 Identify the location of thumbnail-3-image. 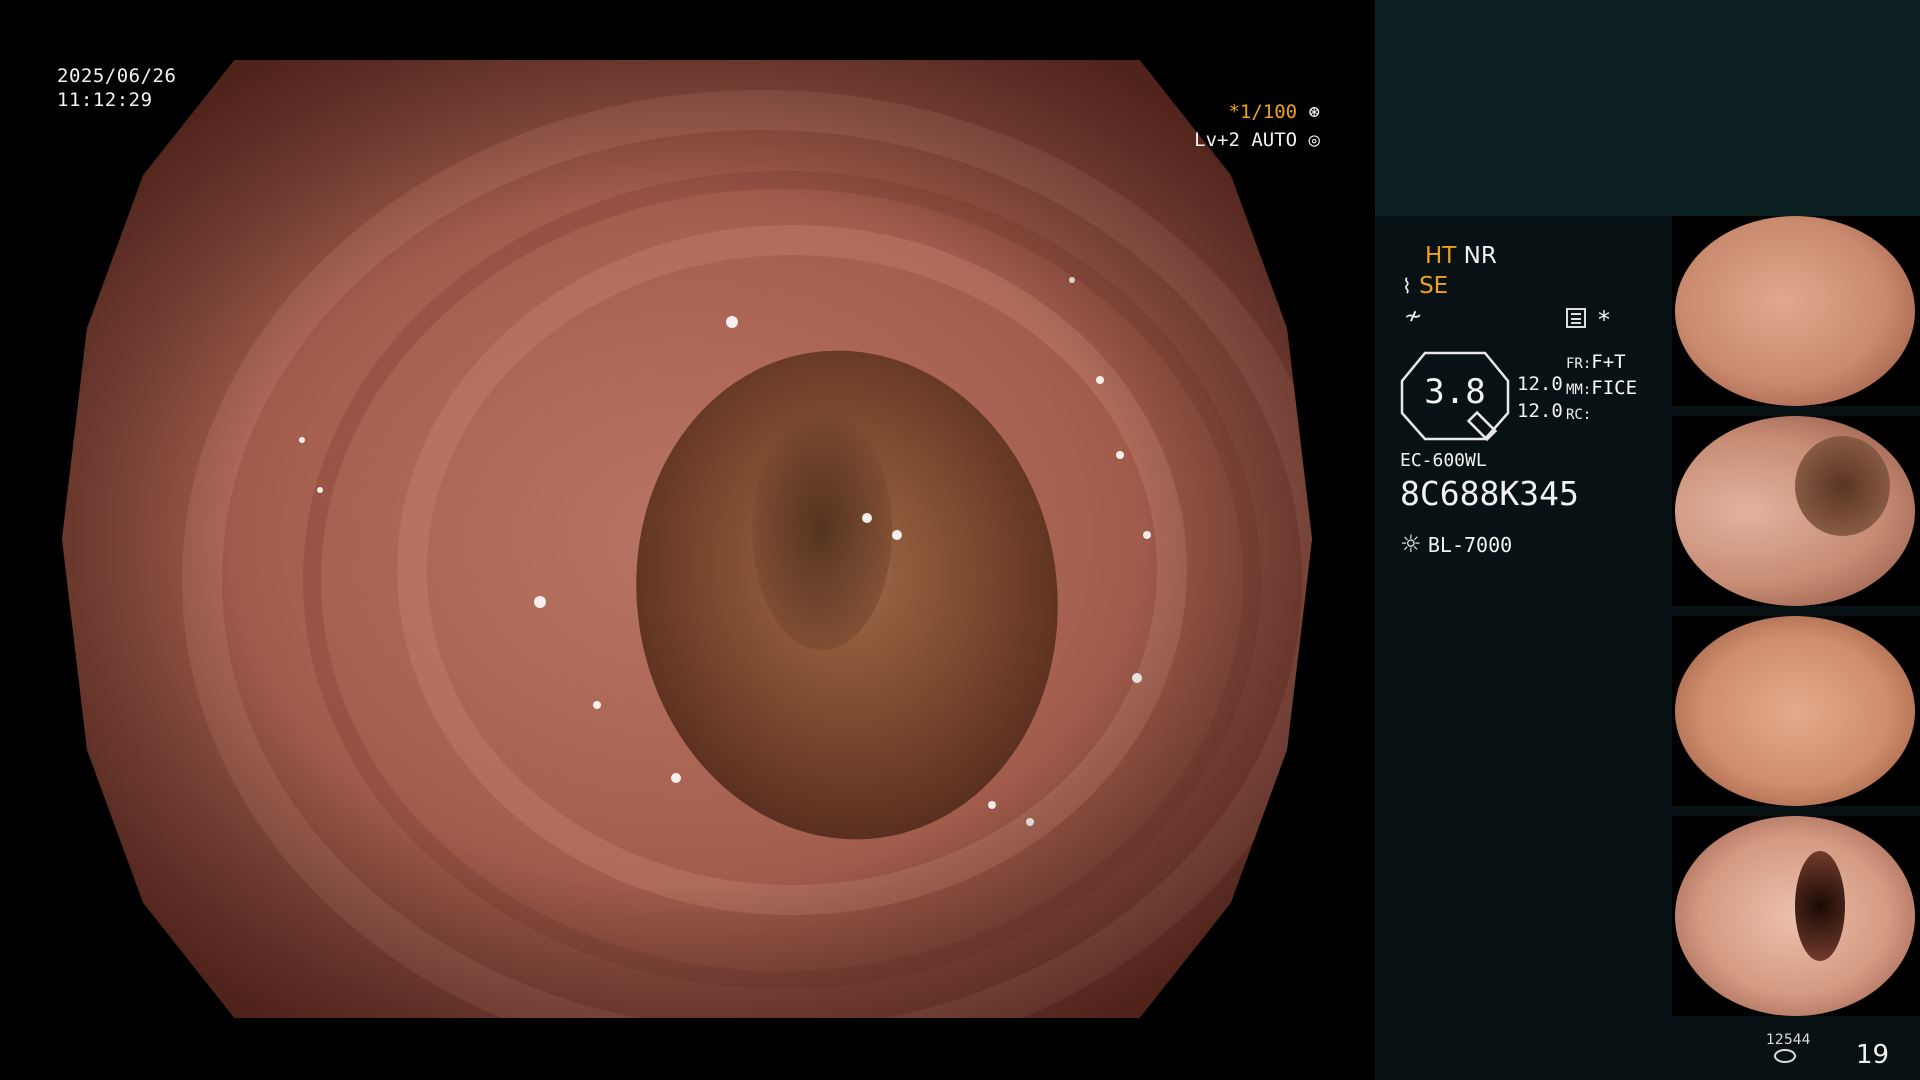
(1795, 711).